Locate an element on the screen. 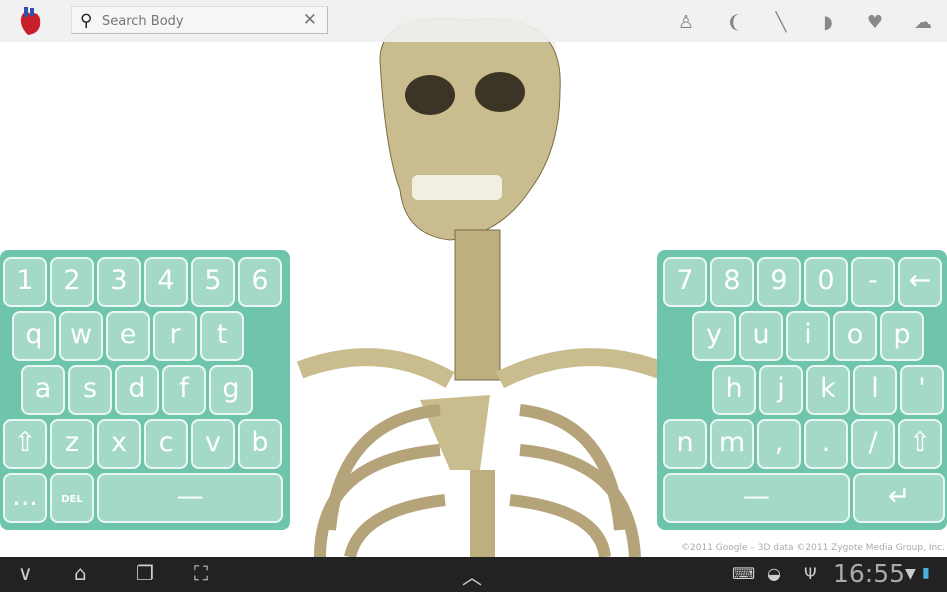 The image size is (947, 592). key-x: x is located at coordinates (119, 444).